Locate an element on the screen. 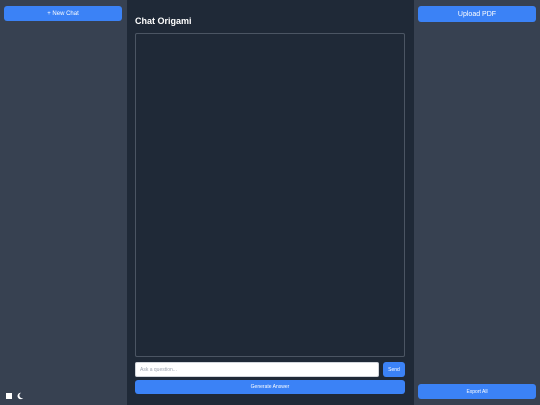  theme-toggle-group is located at coordinates (15, 396).